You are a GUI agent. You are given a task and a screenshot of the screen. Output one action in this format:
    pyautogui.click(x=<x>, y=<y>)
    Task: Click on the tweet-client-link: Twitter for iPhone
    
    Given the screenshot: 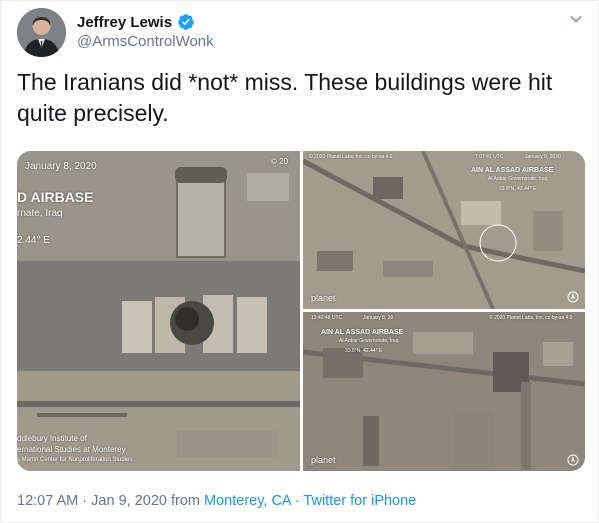 What is the action you would take?
    pyautogui.click(x=359, y=501)
    